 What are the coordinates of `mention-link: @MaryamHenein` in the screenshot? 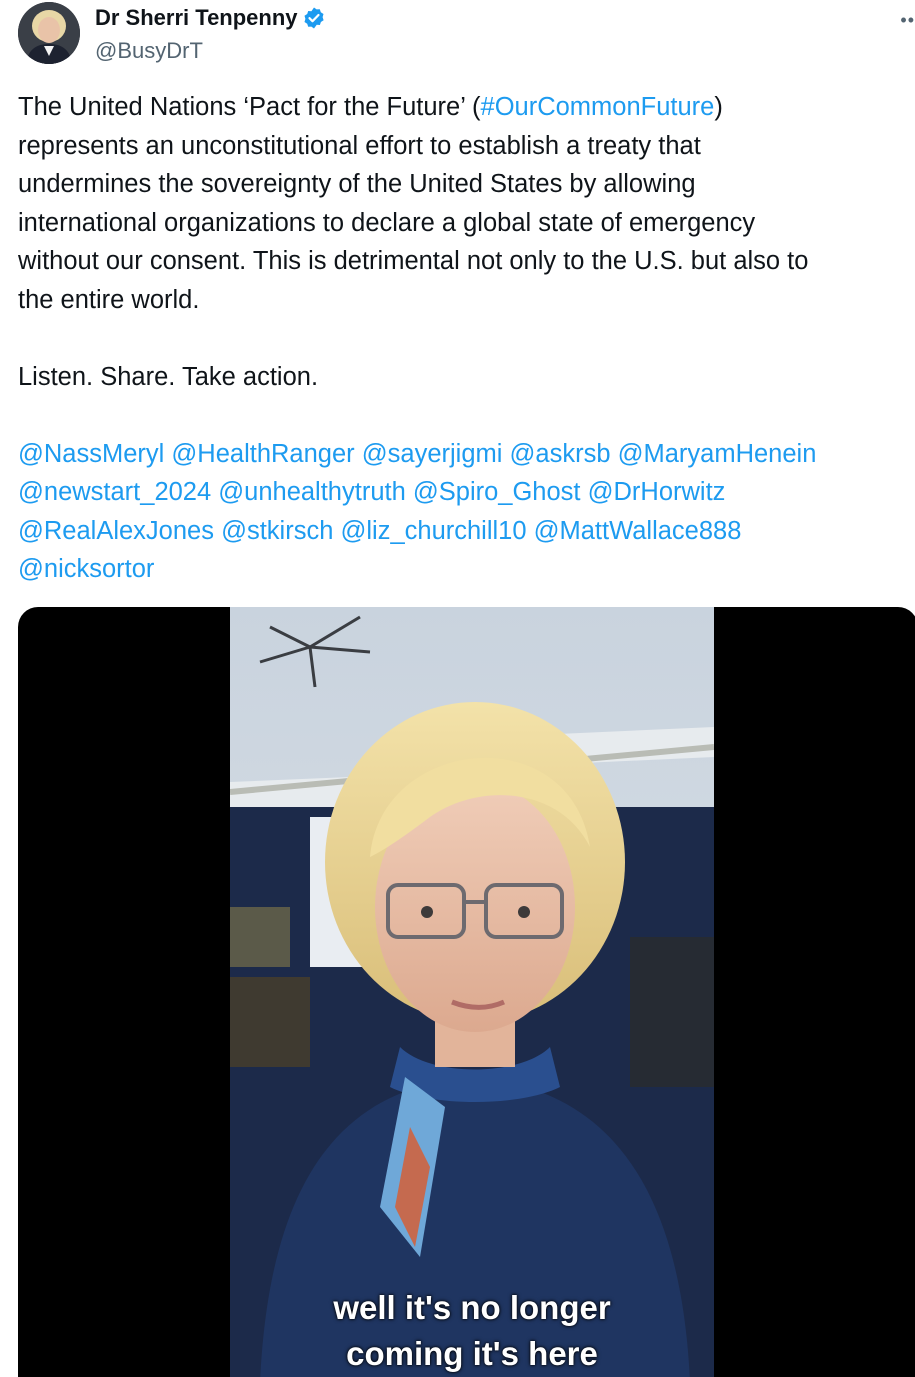 It's located at (717, 454).